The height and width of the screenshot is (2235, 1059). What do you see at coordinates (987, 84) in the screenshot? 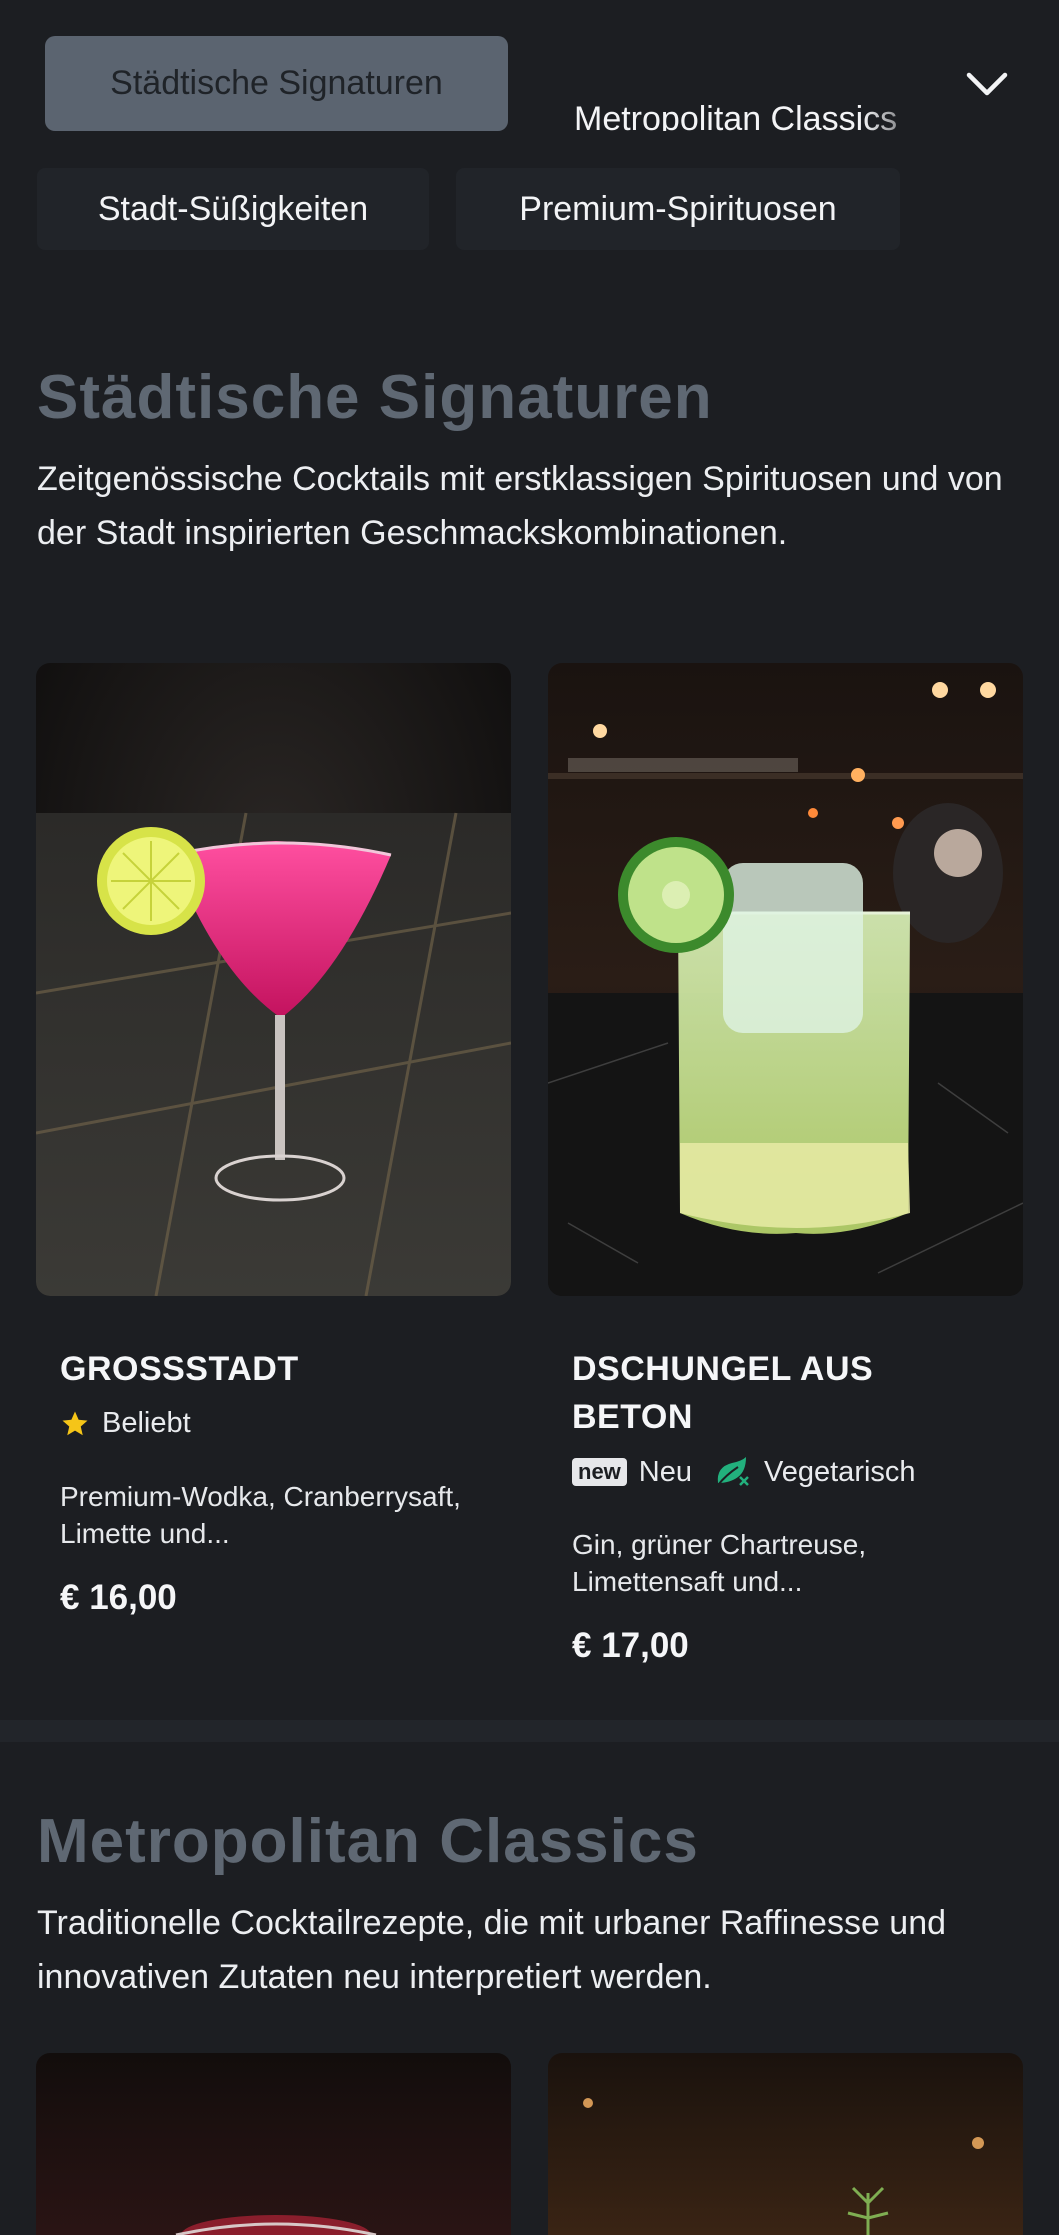
I see `chevron-down-icon` at bounding box center [987, 84].